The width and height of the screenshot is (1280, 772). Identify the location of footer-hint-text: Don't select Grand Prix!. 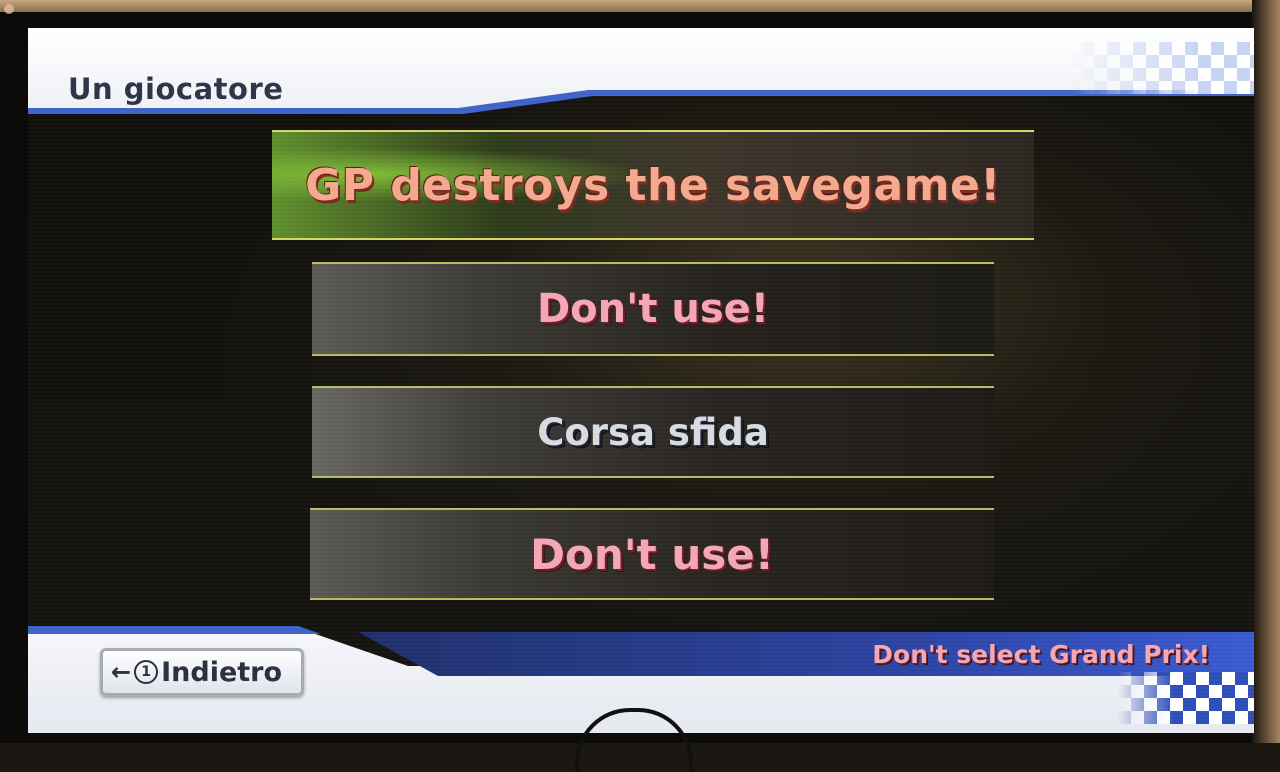
(1041, 654).